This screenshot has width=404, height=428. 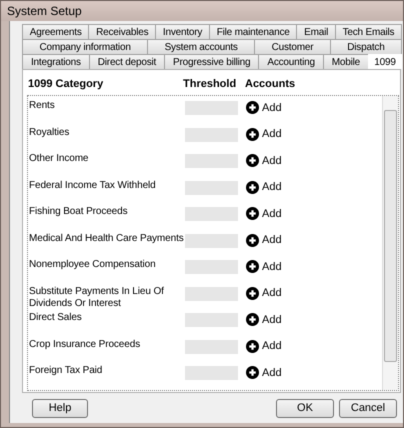 What do you see at coordinates (270, 84) in the screenshot?
I see `column-header: Accounts` at bounding box center [270, 84].